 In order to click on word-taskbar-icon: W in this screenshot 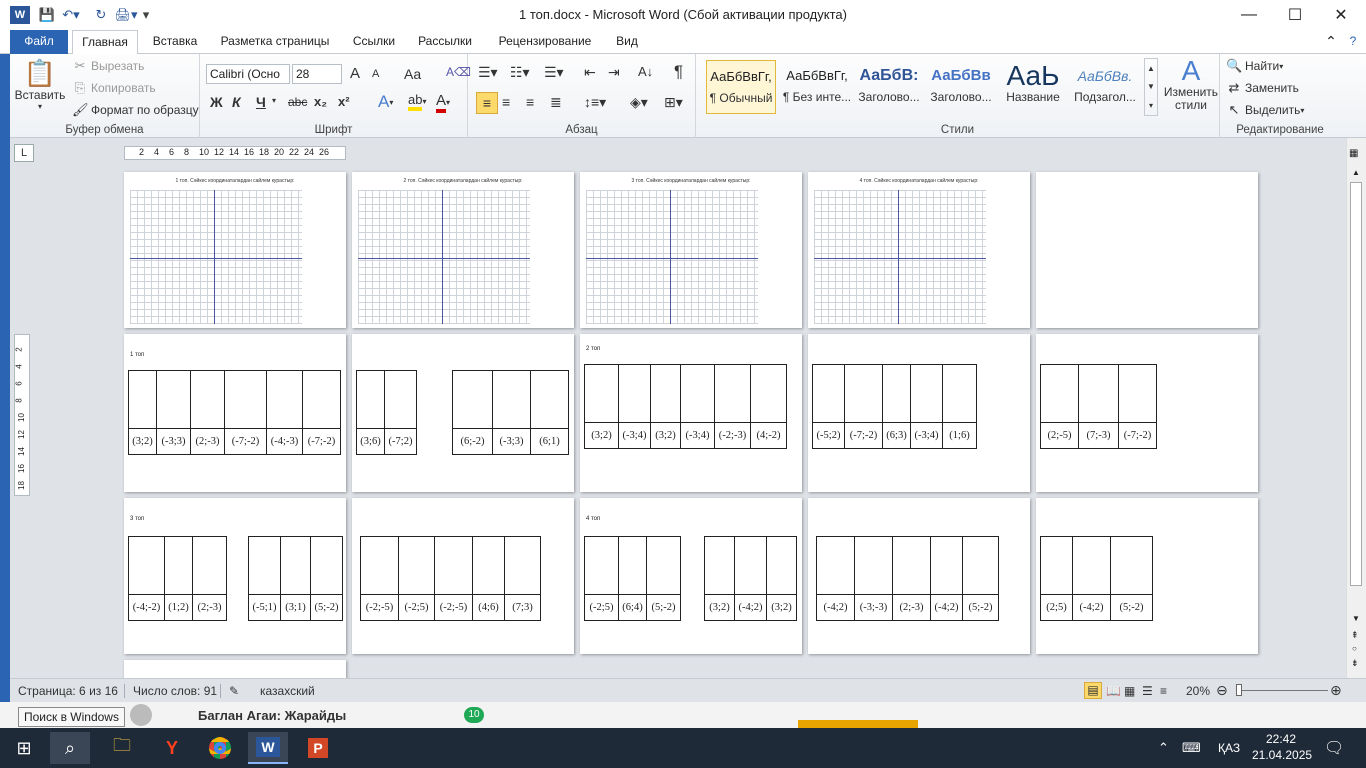, I will do `click(268, 748)`.